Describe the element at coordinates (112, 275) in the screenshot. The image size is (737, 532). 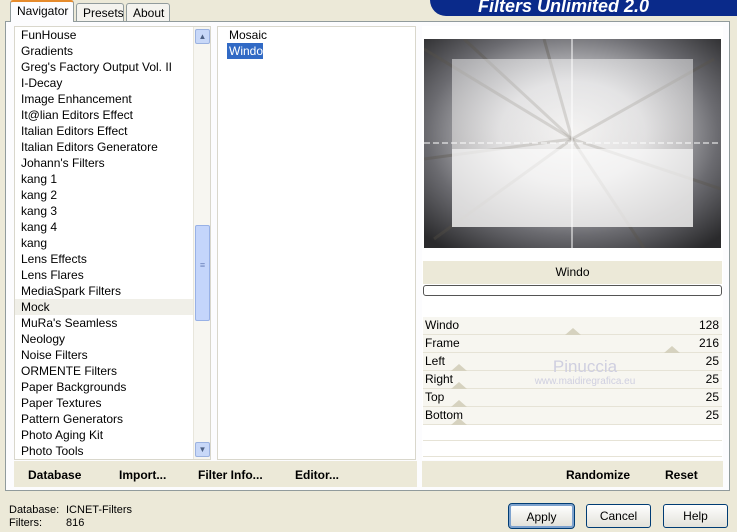
I see `category-item: Lens Flares` at that location.